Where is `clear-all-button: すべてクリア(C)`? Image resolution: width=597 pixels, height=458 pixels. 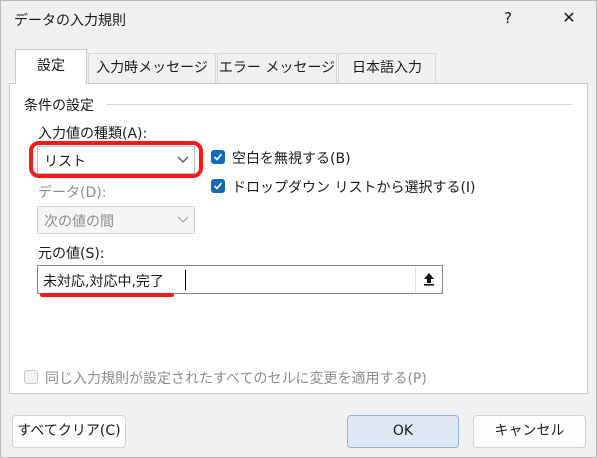
clear-all-button: すべてクリア(C) is located at coordinates (69, 431).